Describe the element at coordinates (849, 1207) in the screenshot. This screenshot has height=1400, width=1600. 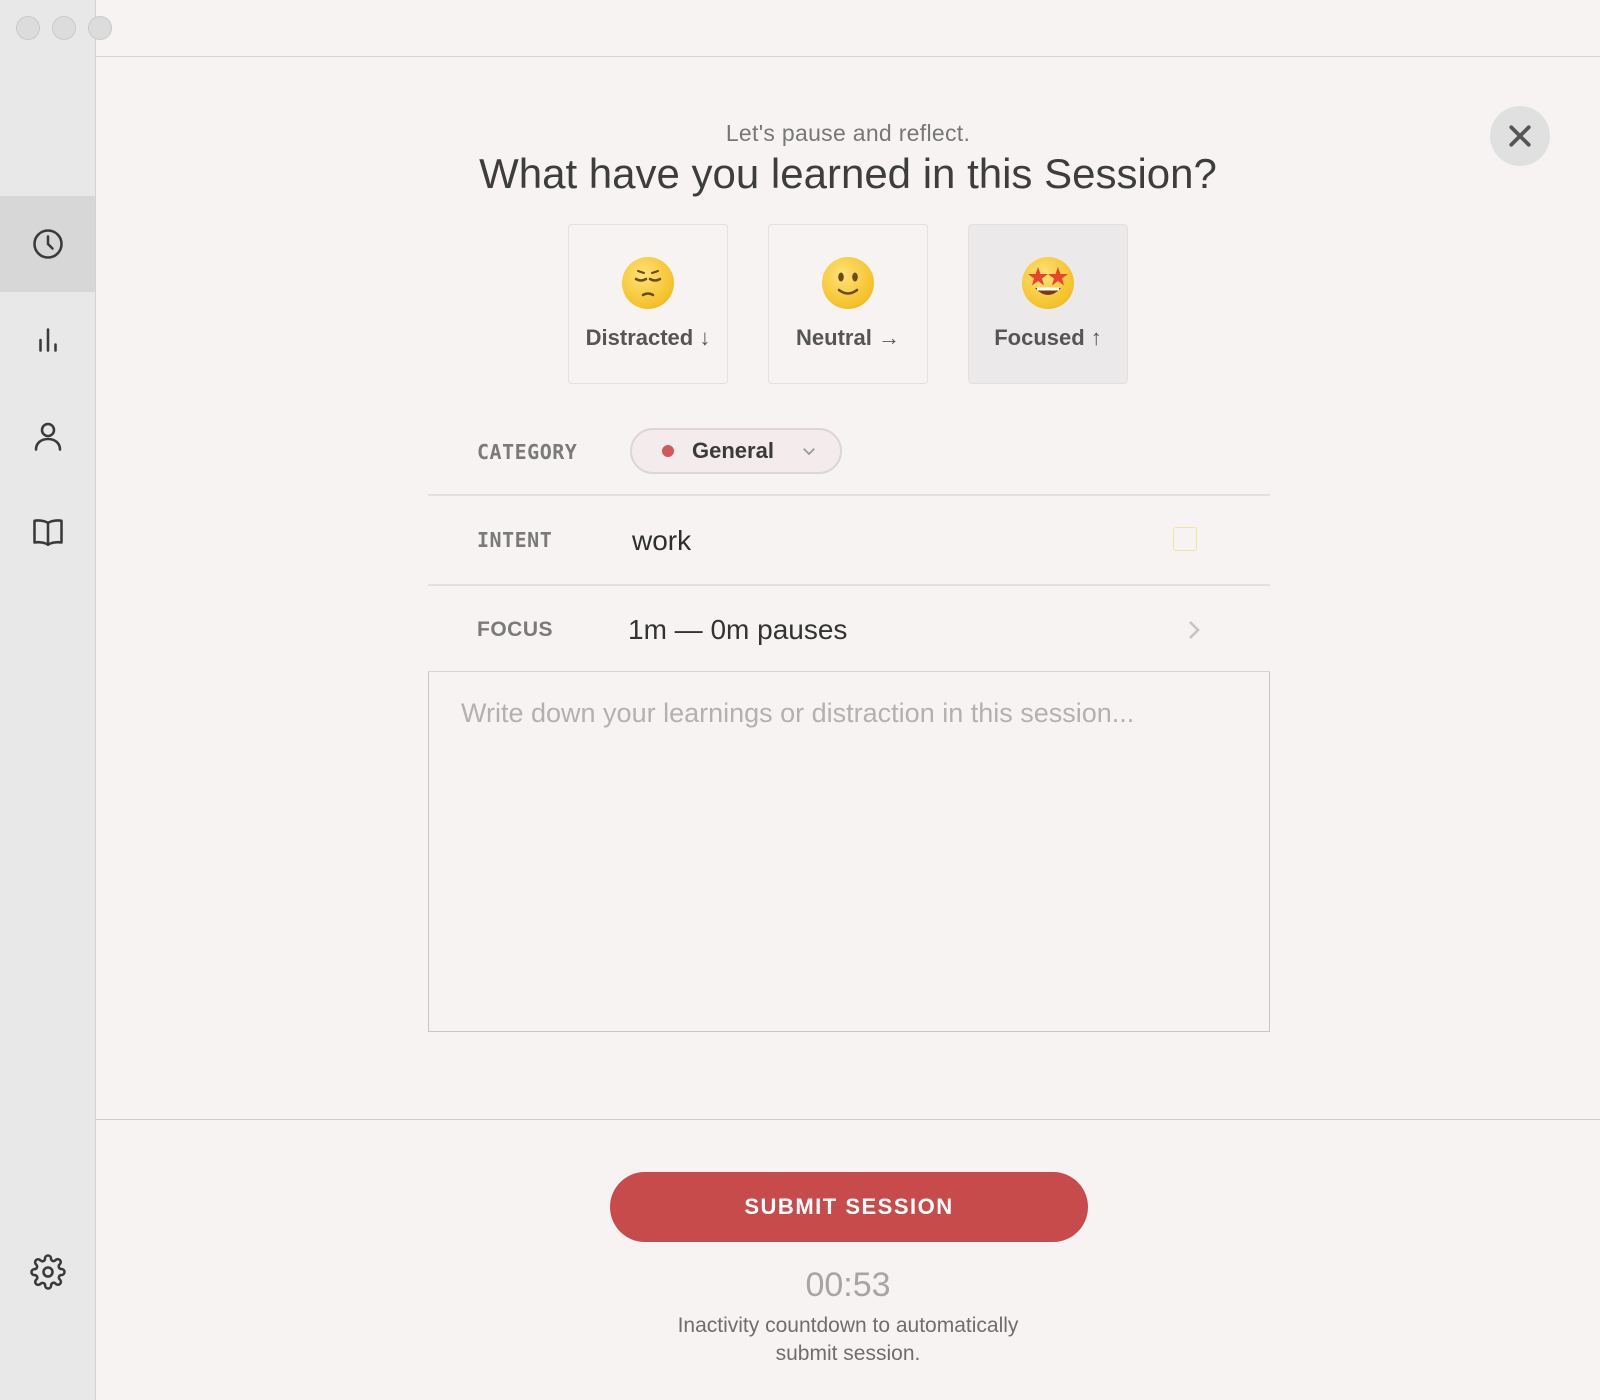
I see `submit-session-button: SUBMIT SESSION` at that location.